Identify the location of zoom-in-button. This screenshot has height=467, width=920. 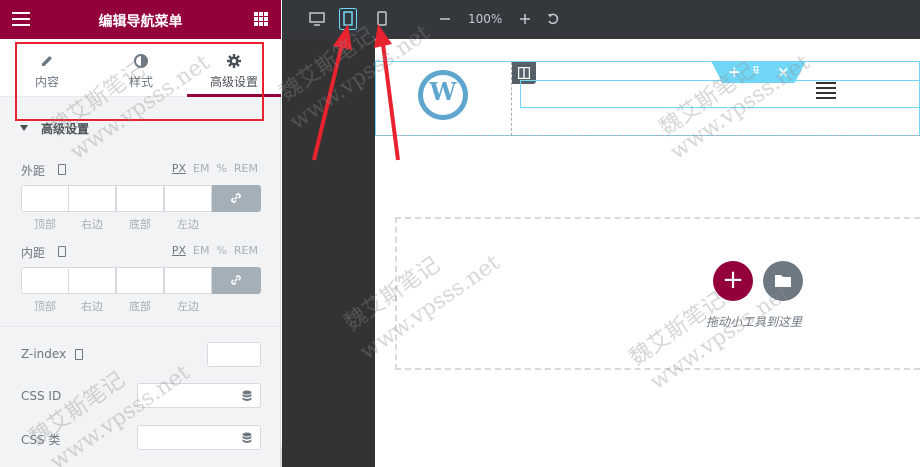
(525, 19).